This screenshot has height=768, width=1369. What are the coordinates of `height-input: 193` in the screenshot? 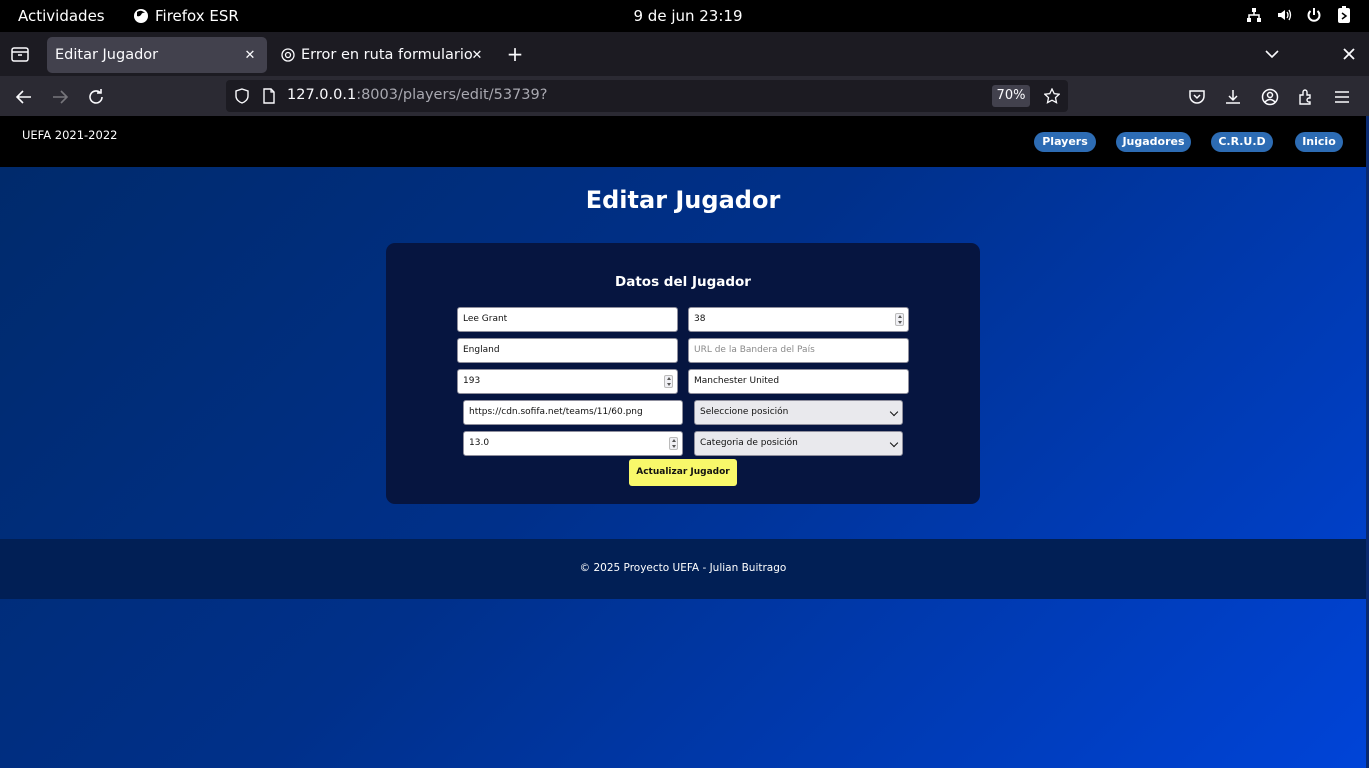 It's located at (567, 381).